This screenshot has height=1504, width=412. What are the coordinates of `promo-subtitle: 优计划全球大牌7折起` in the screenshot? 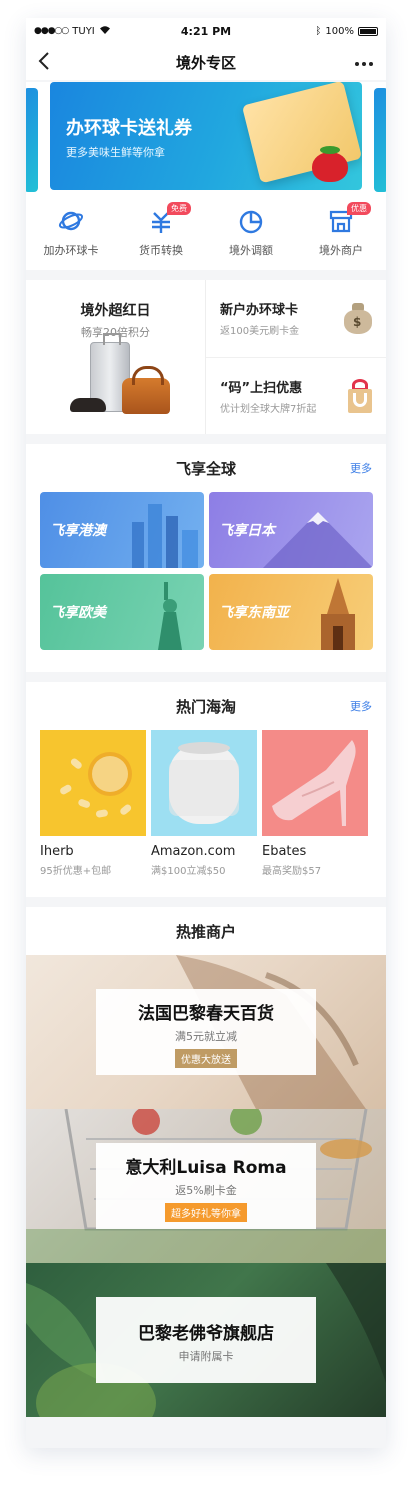 It's located at (268, 409).